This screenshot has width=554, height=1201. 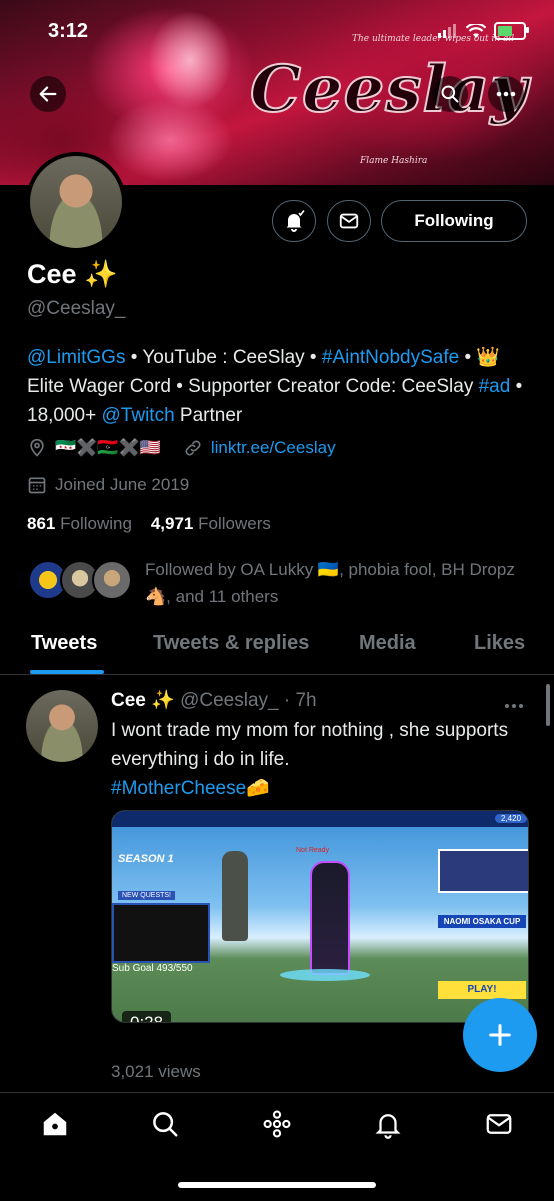 What do you see at coordinates (273, 448) in the screenshot?
I see `profile-website-link: linktr.ee/Ceeslay` at bounding box center [273, 448].